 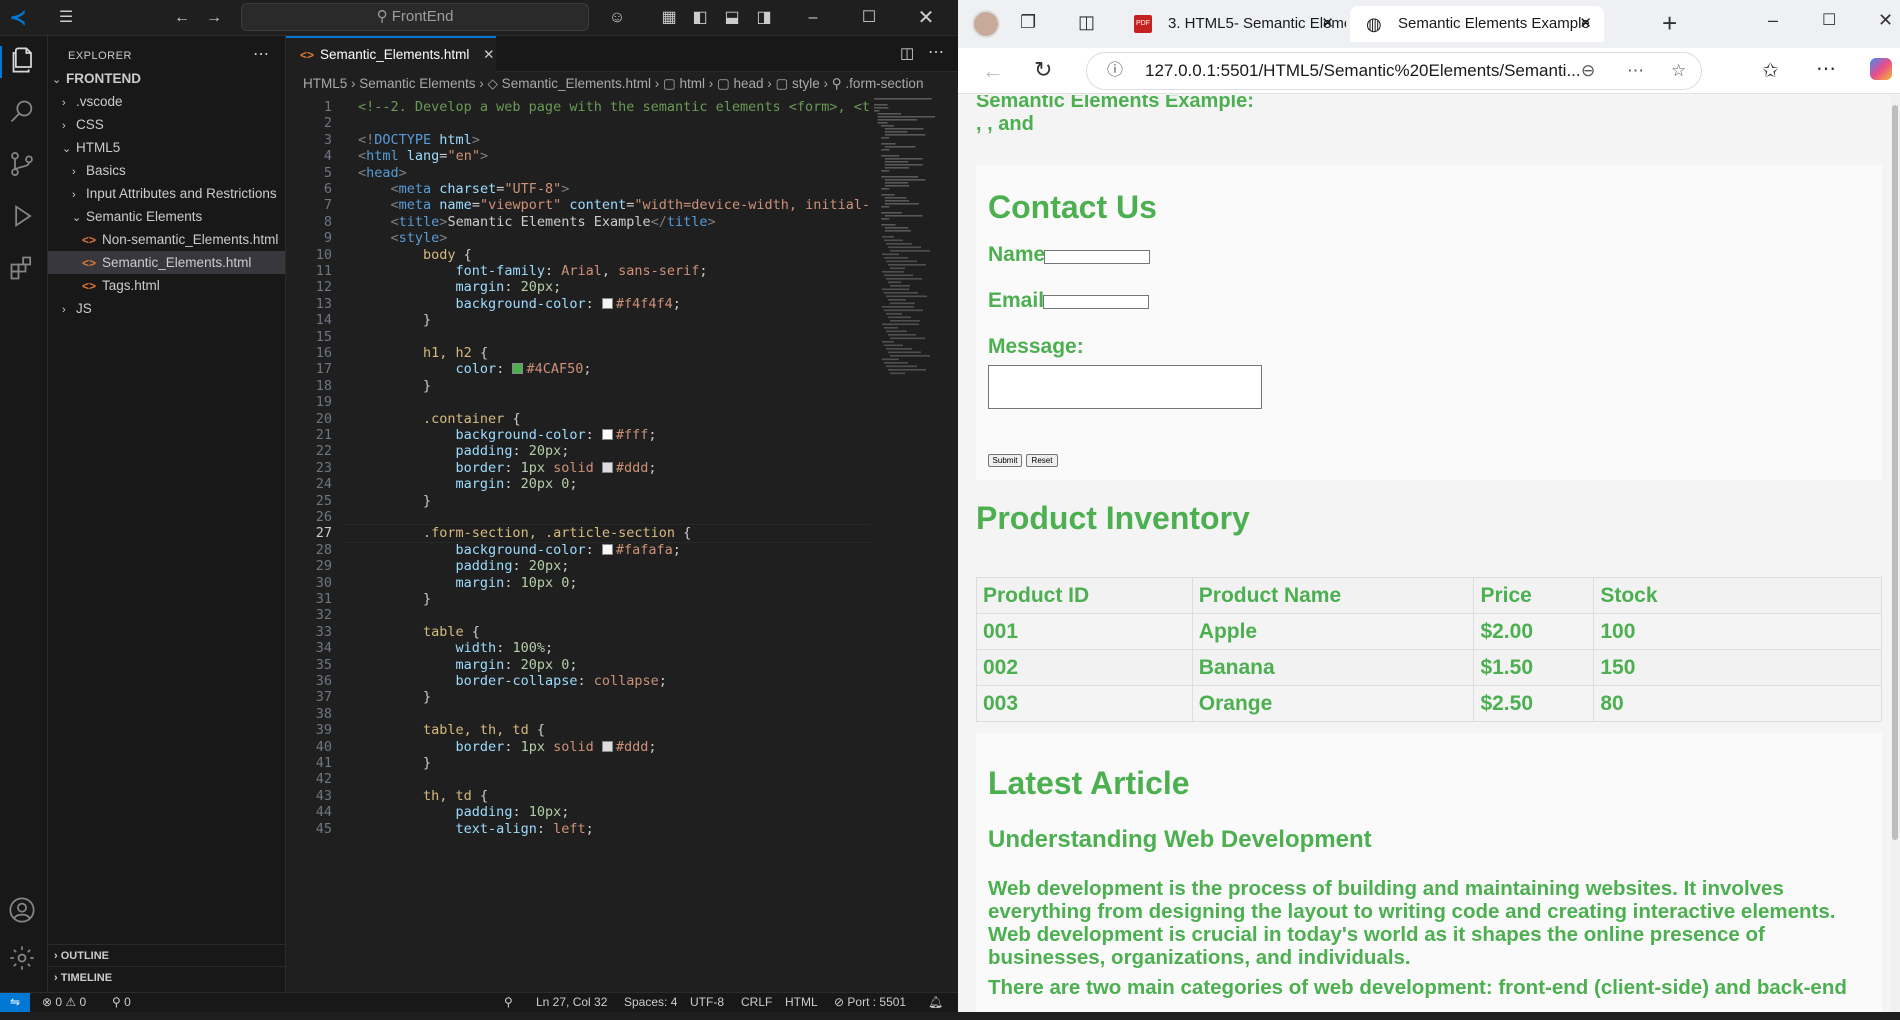 I want to click on browser-tab-pdf: PDF 3. HTML5- Semantic Elemen ✕, so click(x=1233, y=24).